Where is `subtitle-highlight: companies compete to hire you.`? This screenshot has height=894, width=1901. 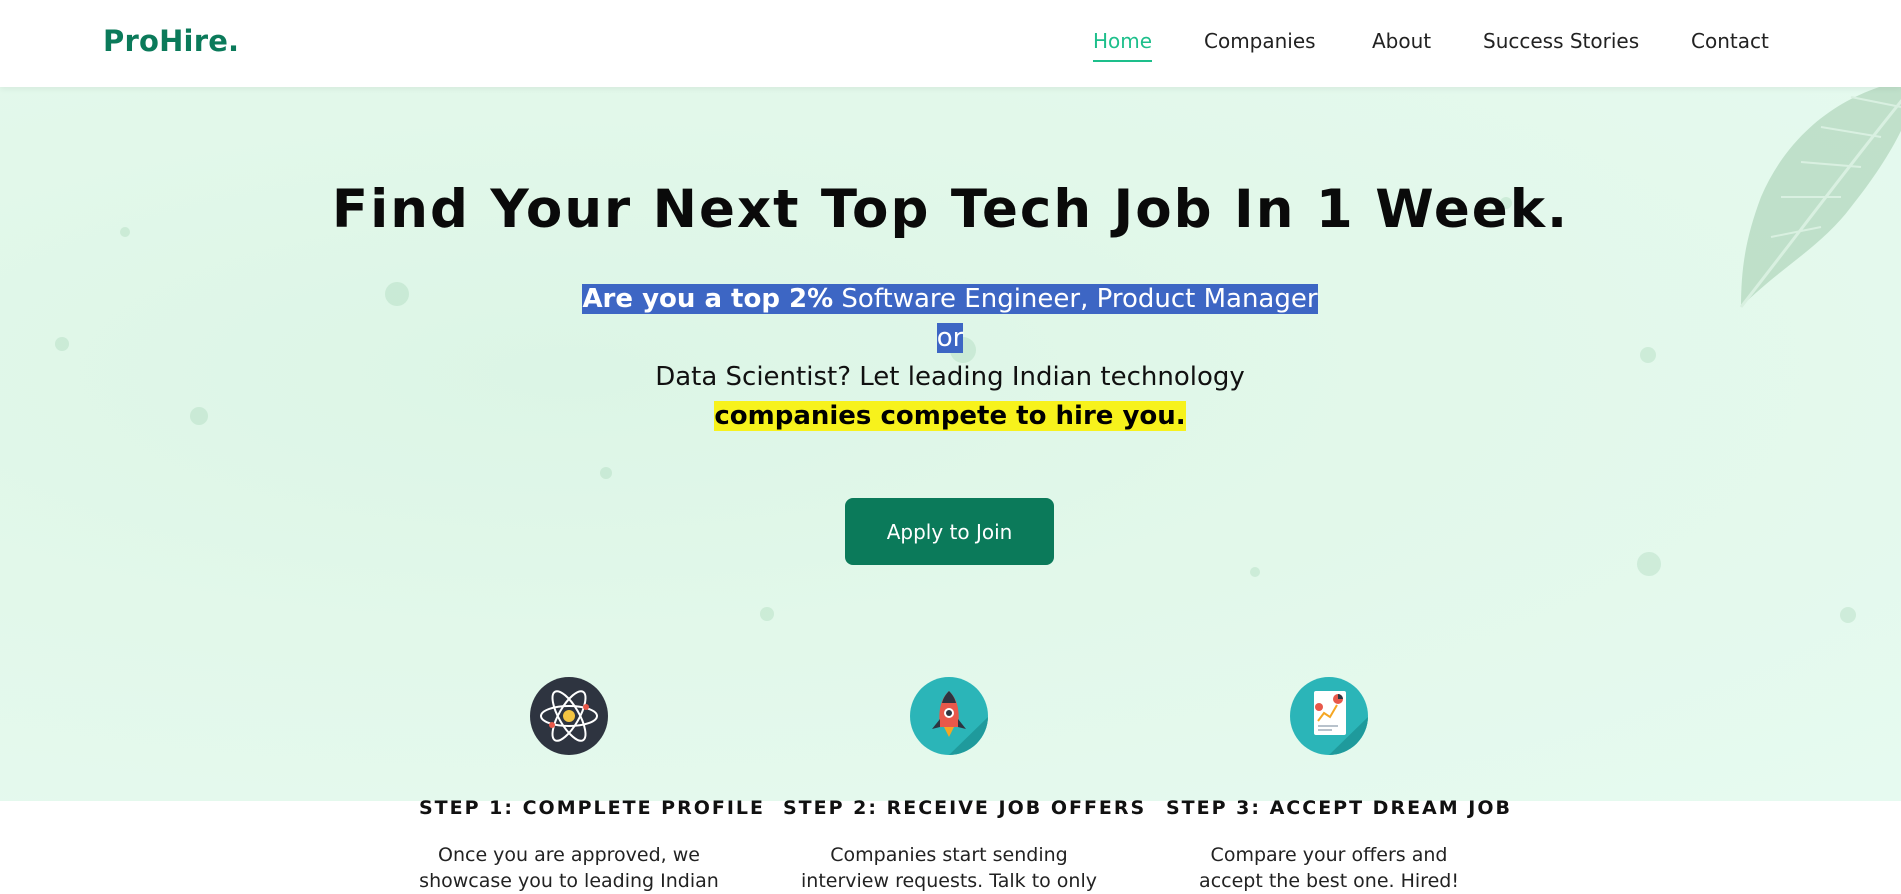
subtitle-highlight: companies compete to hire you. is located at coordinates (950, 416).